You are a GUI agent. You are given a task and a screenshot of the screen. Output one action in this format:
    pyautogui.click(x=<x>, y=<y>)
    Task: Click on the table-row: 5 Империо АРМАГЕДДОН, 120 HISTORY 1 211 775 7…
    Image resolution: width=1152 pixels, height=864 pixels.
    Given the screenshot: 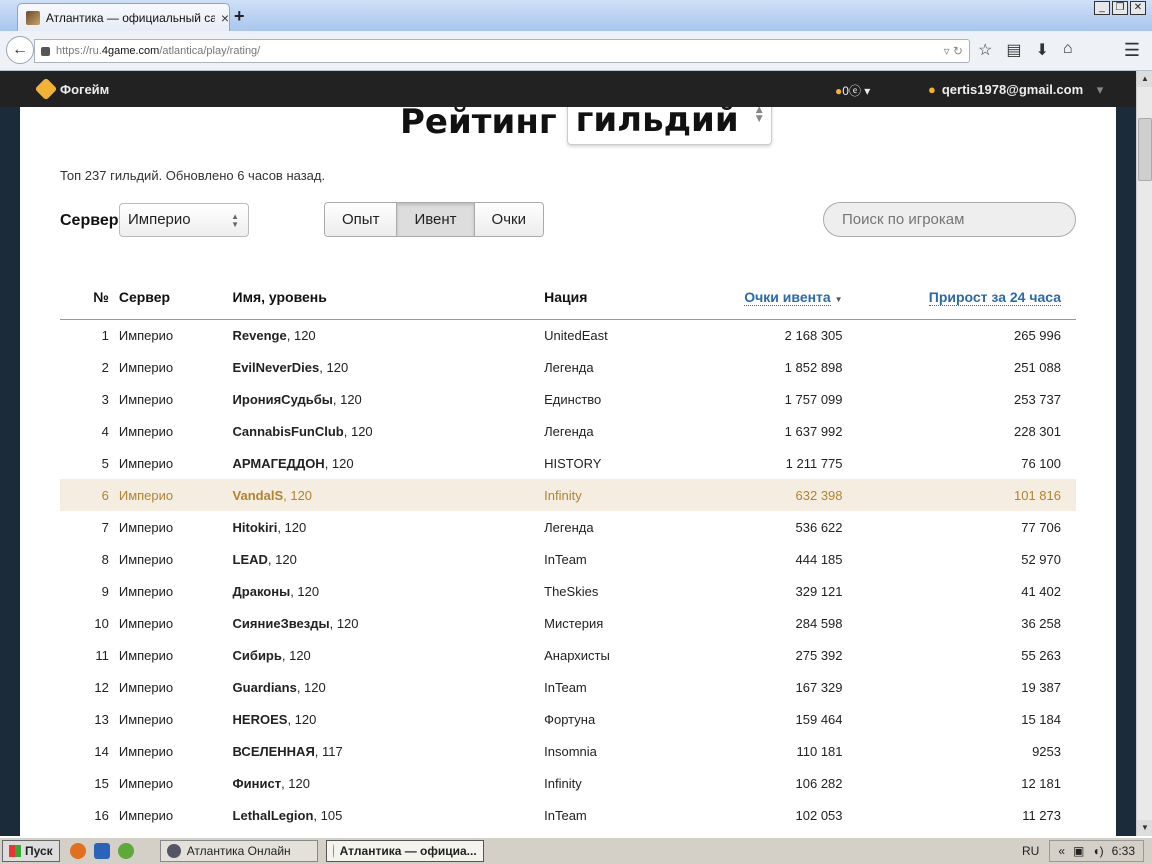 What is the action you would take?
    pyautogui.click(x=568, y=463)
    